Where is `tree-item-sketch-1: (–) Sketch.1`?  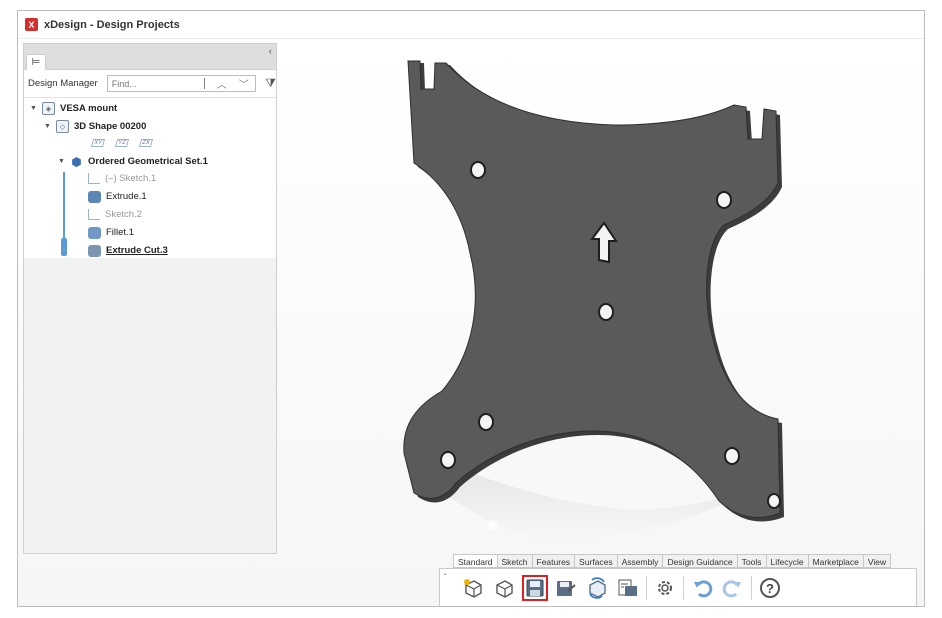
tree-item-sketch-1: (–) Sketch.1 is located at coordinates (122, 178).